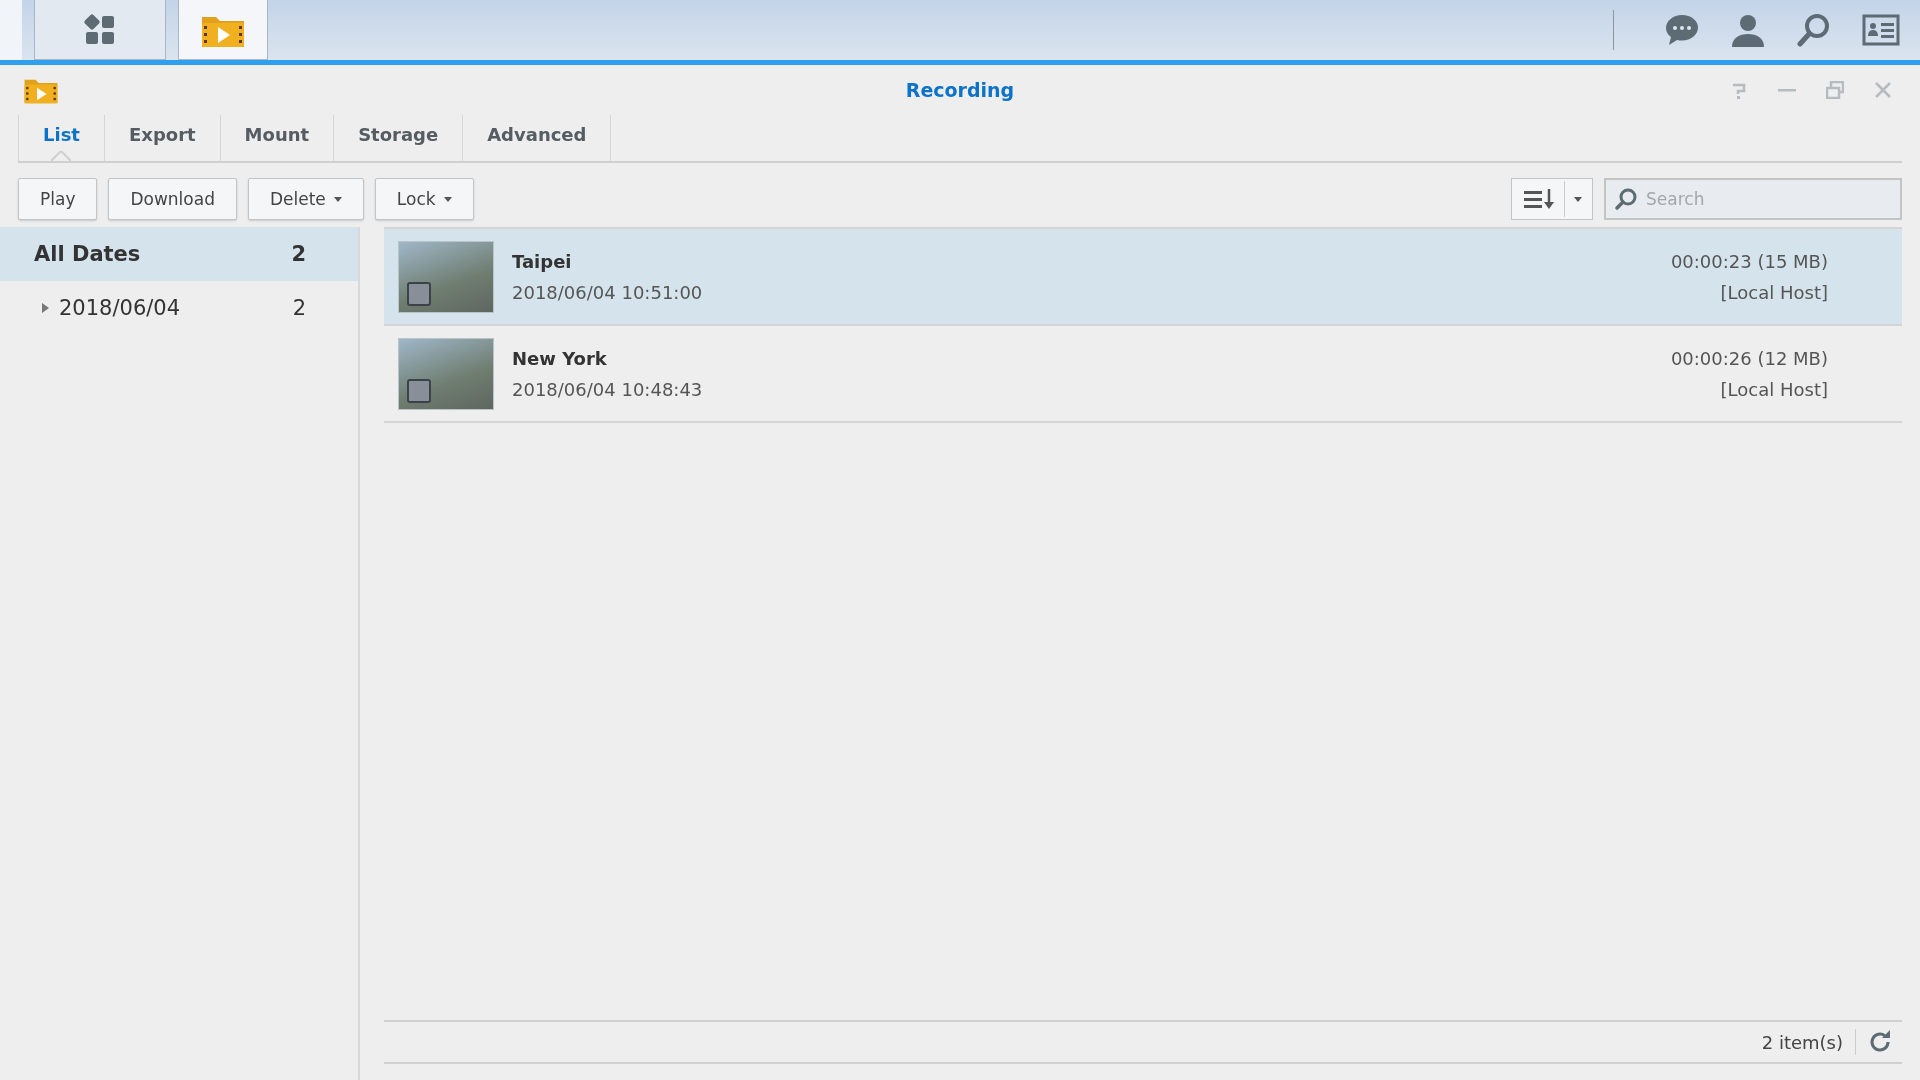 The image size is (1920, 1080). I want to click on user-icon, so click(1748, 30).